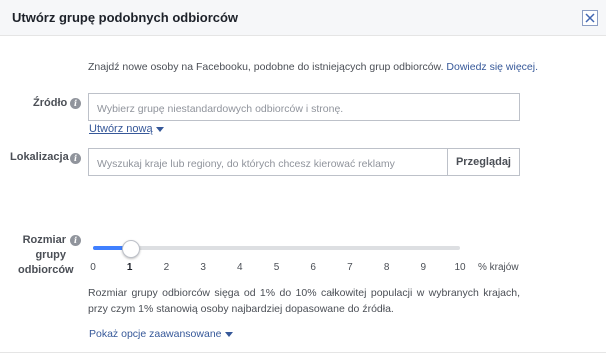  What do you see at coordinates (492, 67) in the screenshot?
I see `learn-more-link: Dowiedz się więcej.` at bounding box center [492, 67].